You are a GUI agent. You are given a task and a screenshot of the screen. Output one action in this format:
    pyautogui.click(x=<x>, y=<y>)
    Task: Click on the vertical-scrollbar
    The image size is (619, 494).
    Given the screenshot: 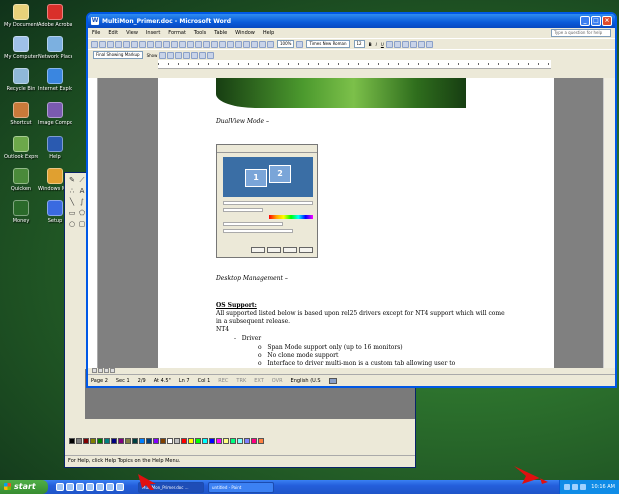 What is the action you would take?
    pyautogui.click(x=609, y=223)
    